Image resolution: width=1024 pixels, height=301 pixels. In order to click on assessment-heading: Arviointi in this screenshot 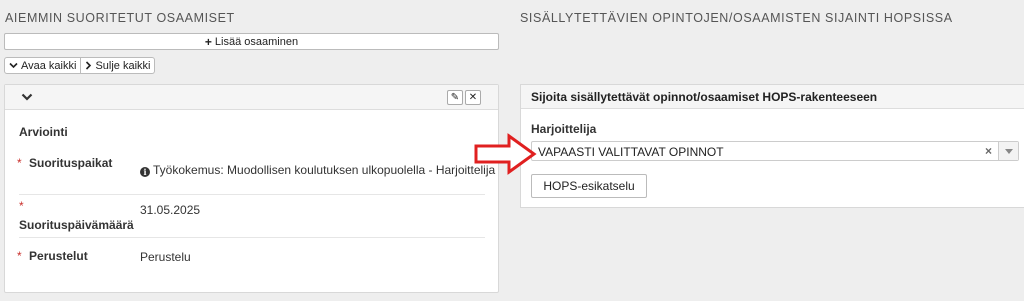, I will do `click(43, 132)`.